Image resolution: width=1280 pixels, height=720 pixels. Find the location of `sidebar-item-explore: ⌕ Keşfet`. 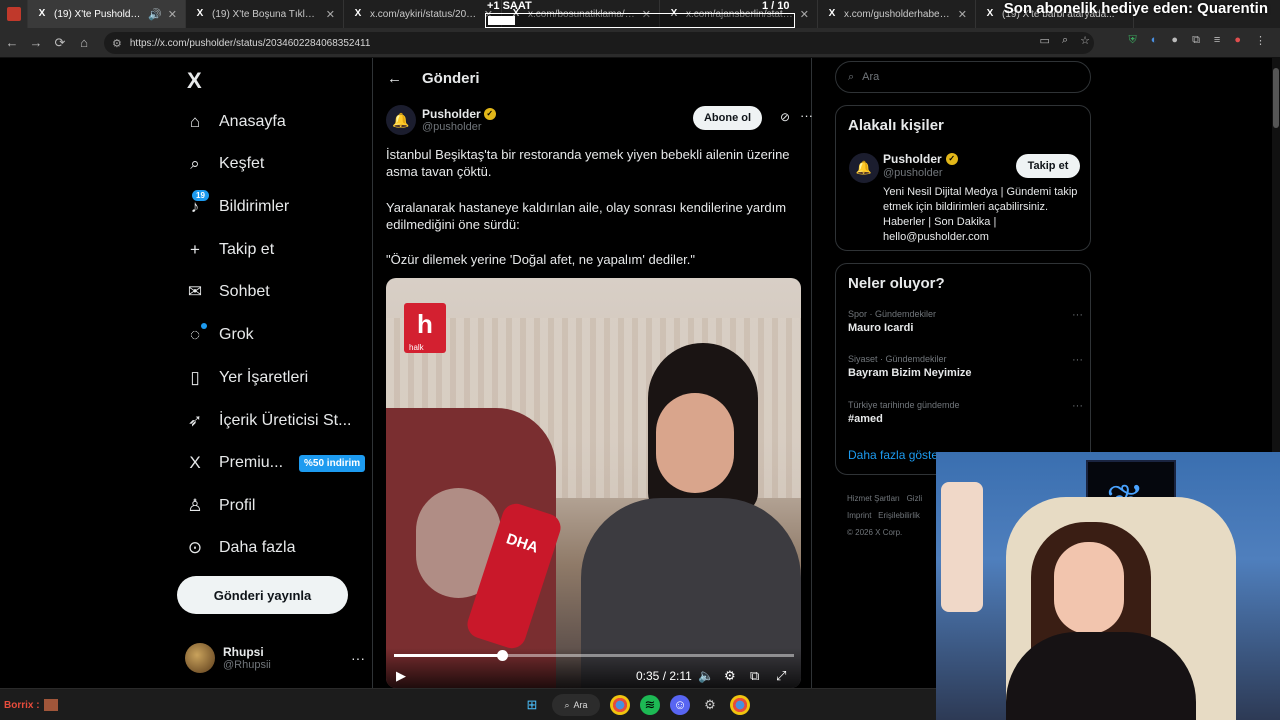

sidebar-item-explore: ⌕ Keşfet is located at coordinates (224, 164).